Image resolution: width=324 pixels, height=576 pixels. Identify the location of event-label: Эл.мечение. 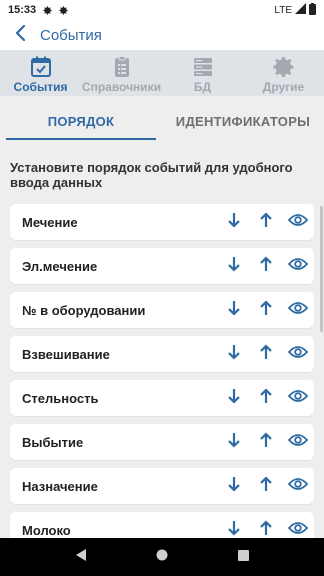
(60, 266).